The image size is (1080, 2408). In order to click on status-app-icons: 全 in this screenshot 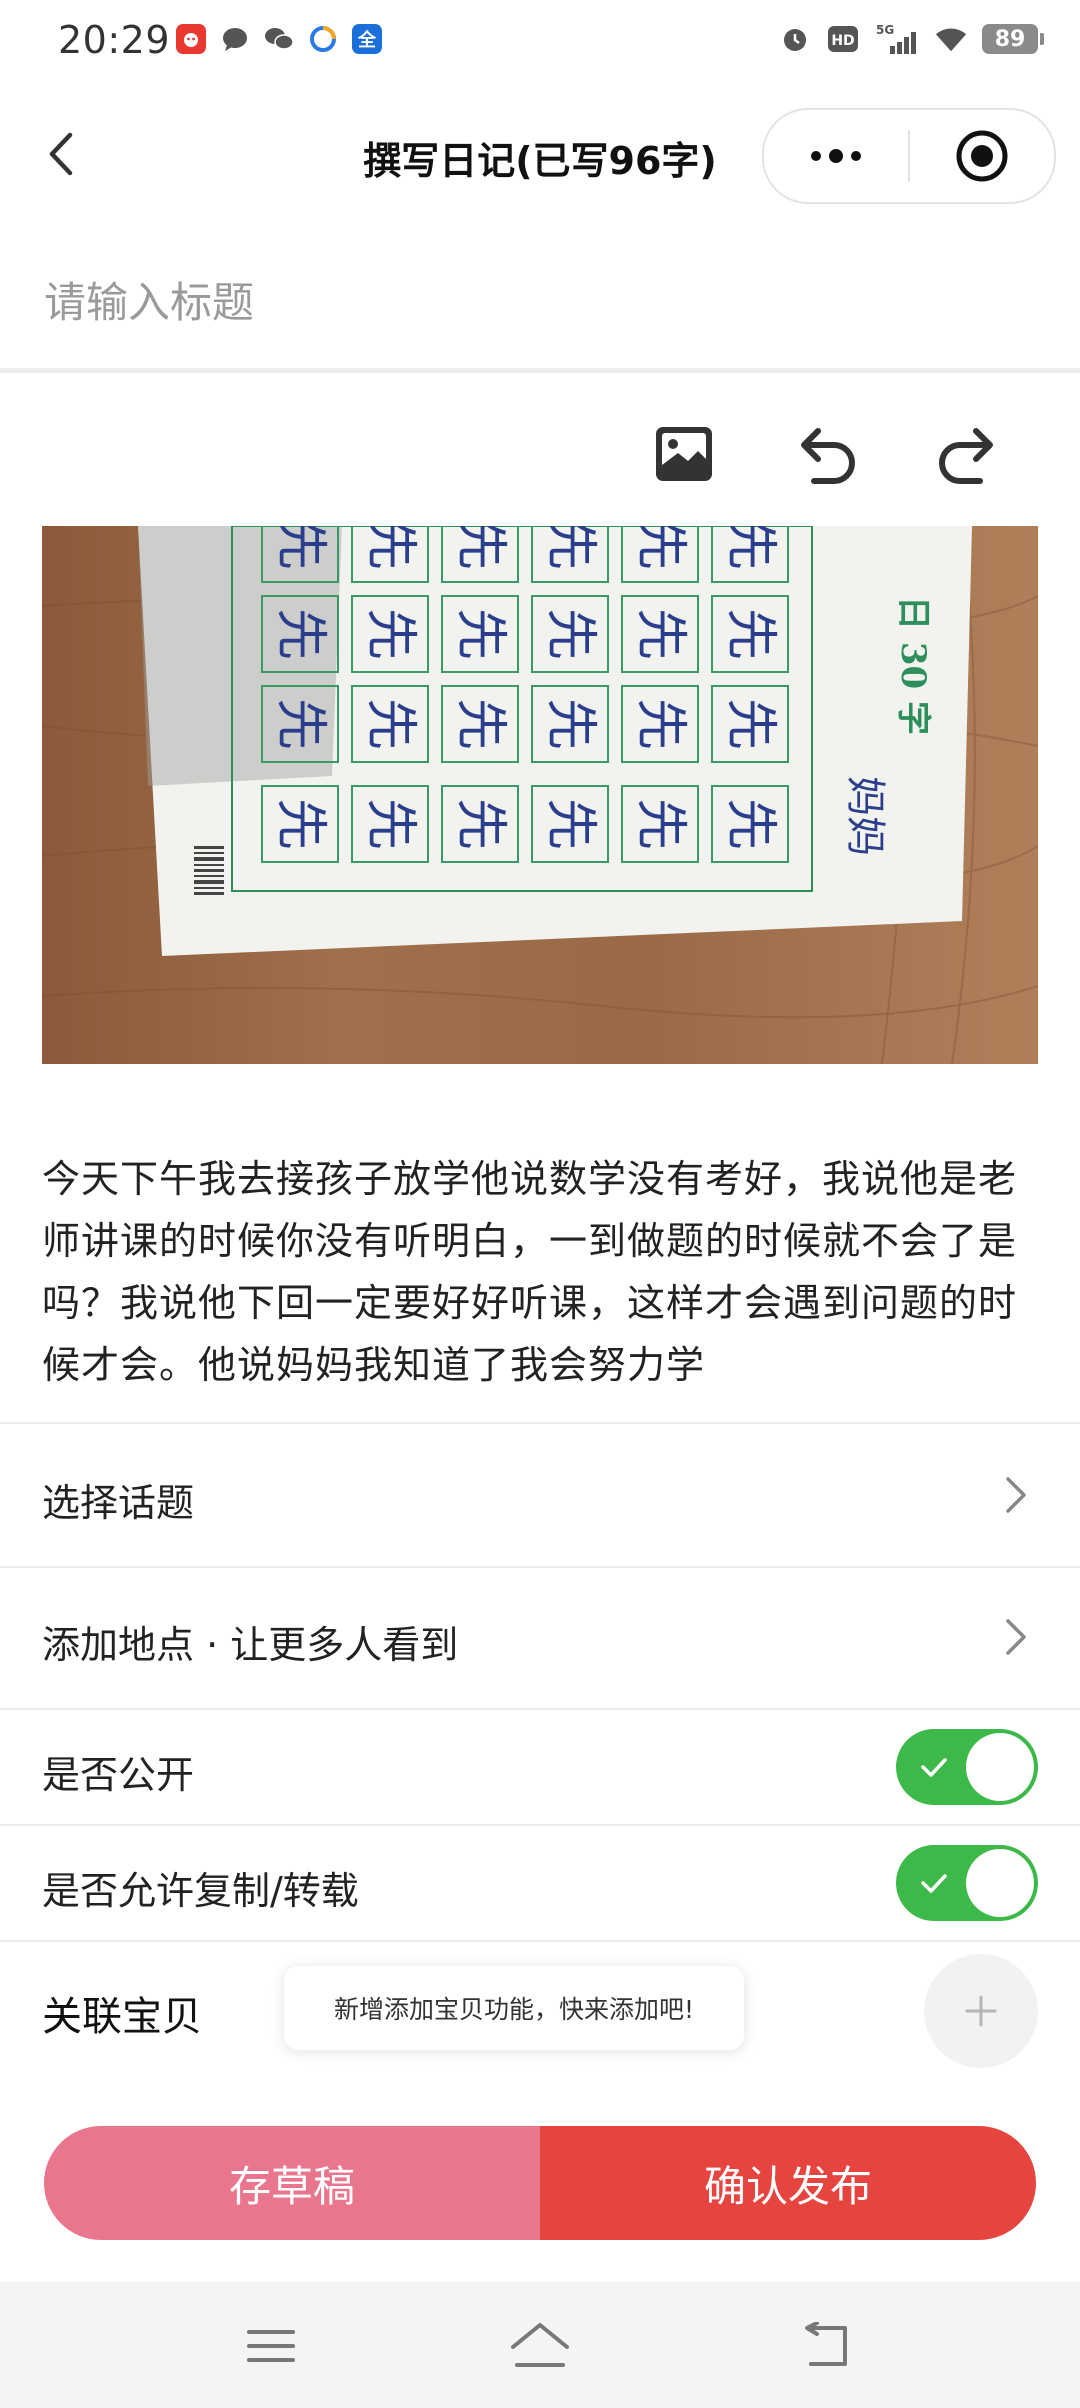, I will do `click(279, 39)`.